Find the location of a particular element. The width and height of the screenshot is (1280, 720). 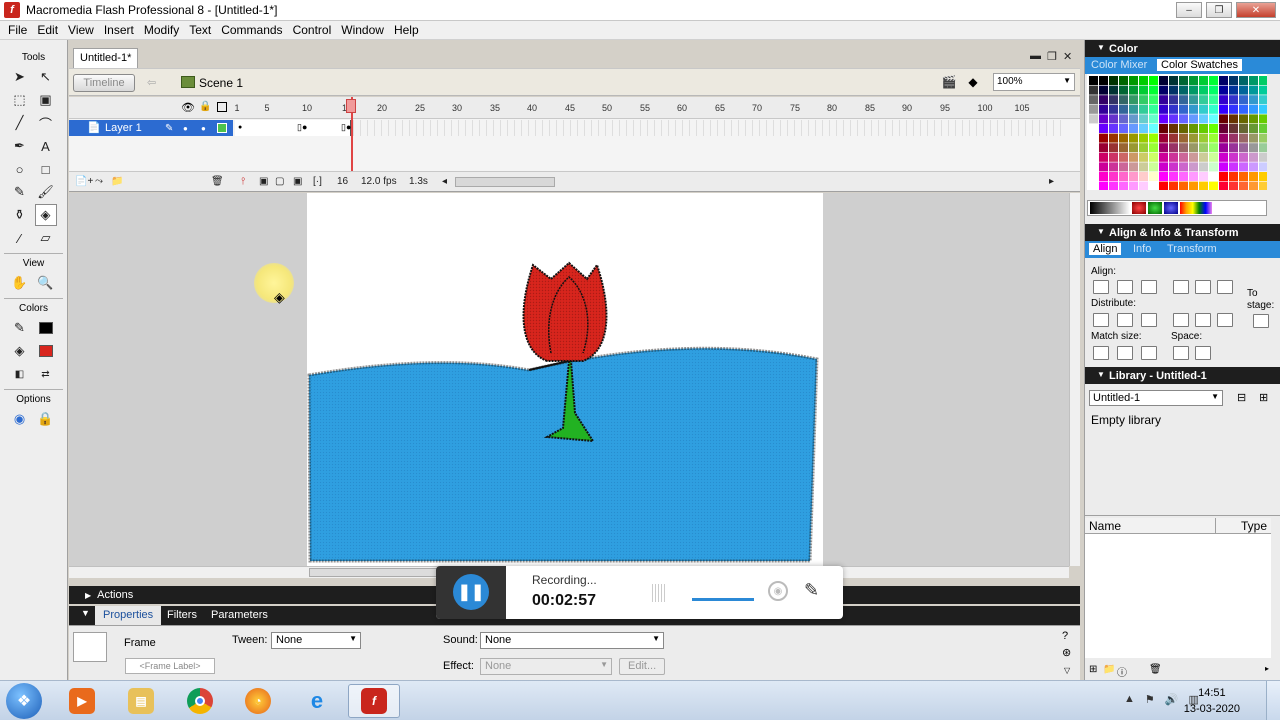

add-folder-icon: 📁 is located at coordinates (117, 181).